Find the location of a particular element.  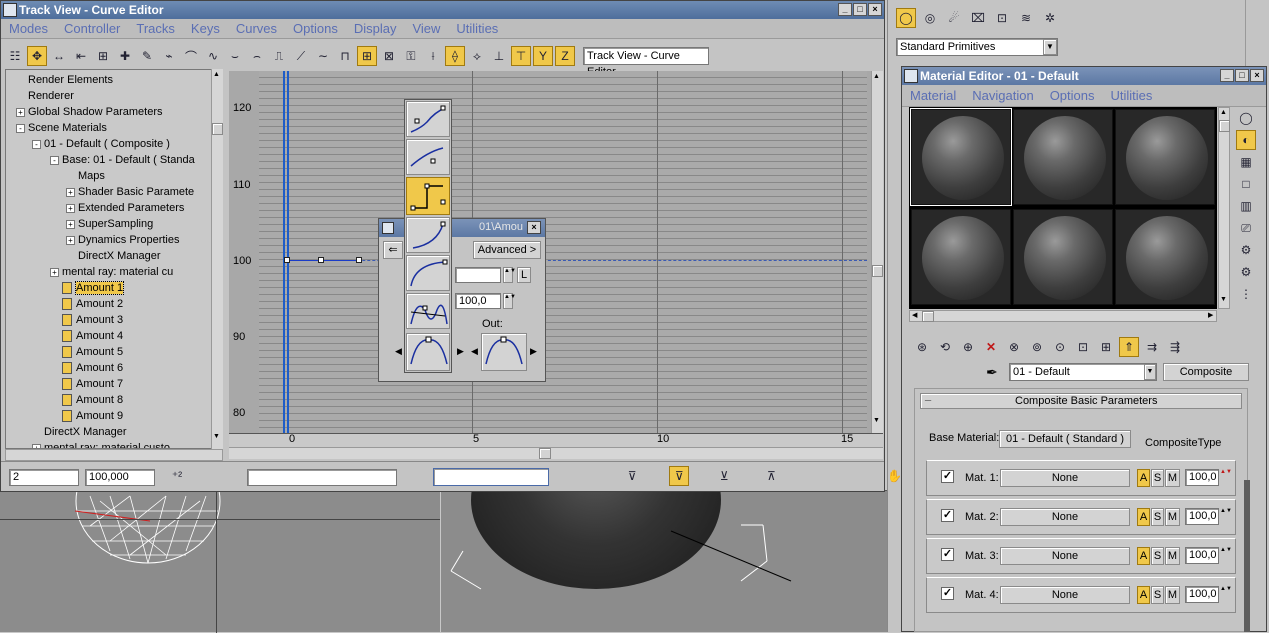

options-icon: ⚙ is located at coordinates (1246, 250).